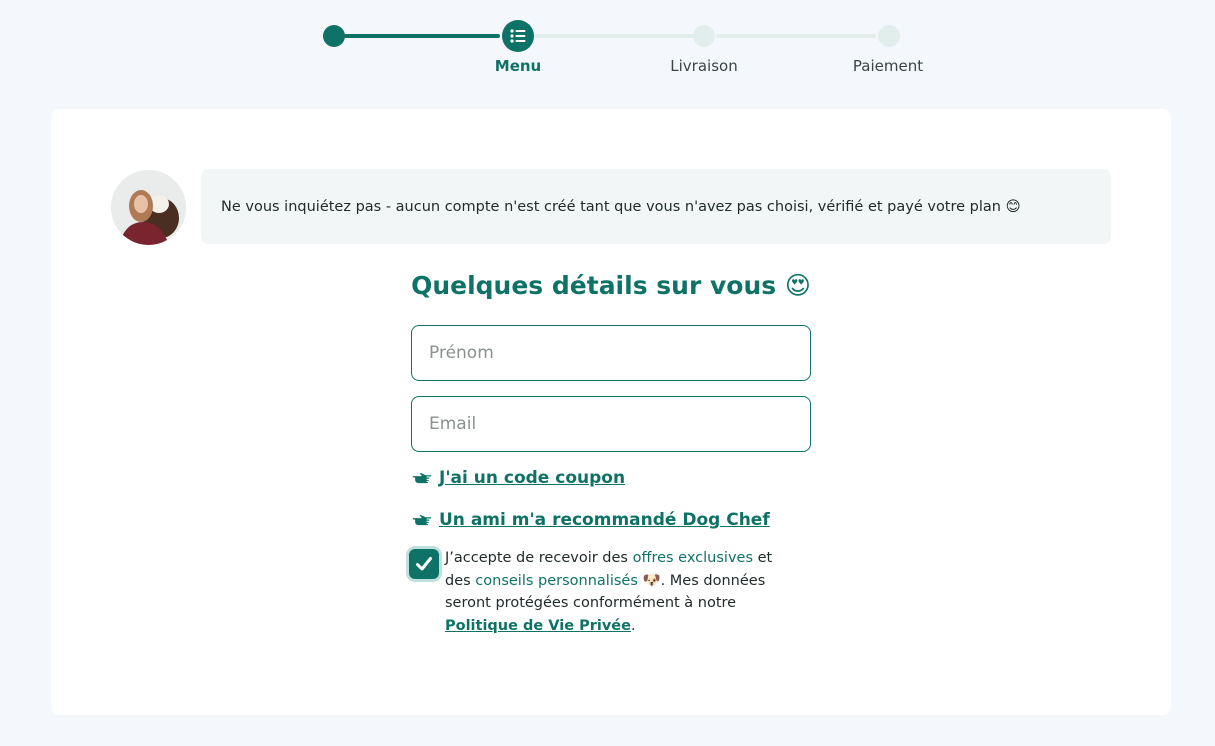 This screenshot has width=1215, height=746. I want to click on consent-checkbox, so click(424, 564).